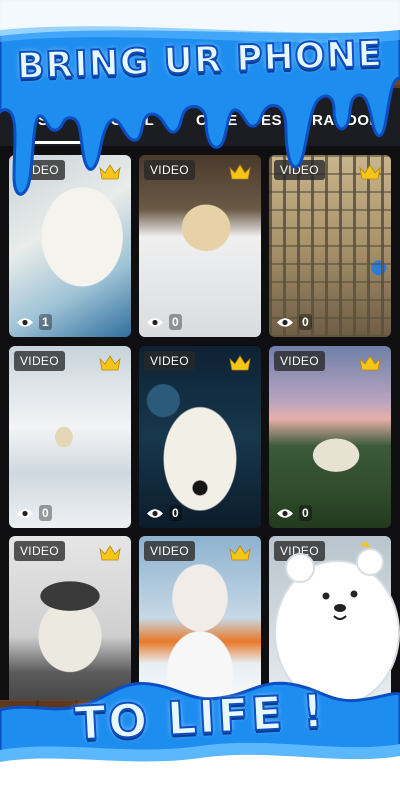 The width and height of the screenshot is (400, 800). Describe the element at coordinates (45, 322) in the screenshot. I see `view-count-value: 1` at that location.